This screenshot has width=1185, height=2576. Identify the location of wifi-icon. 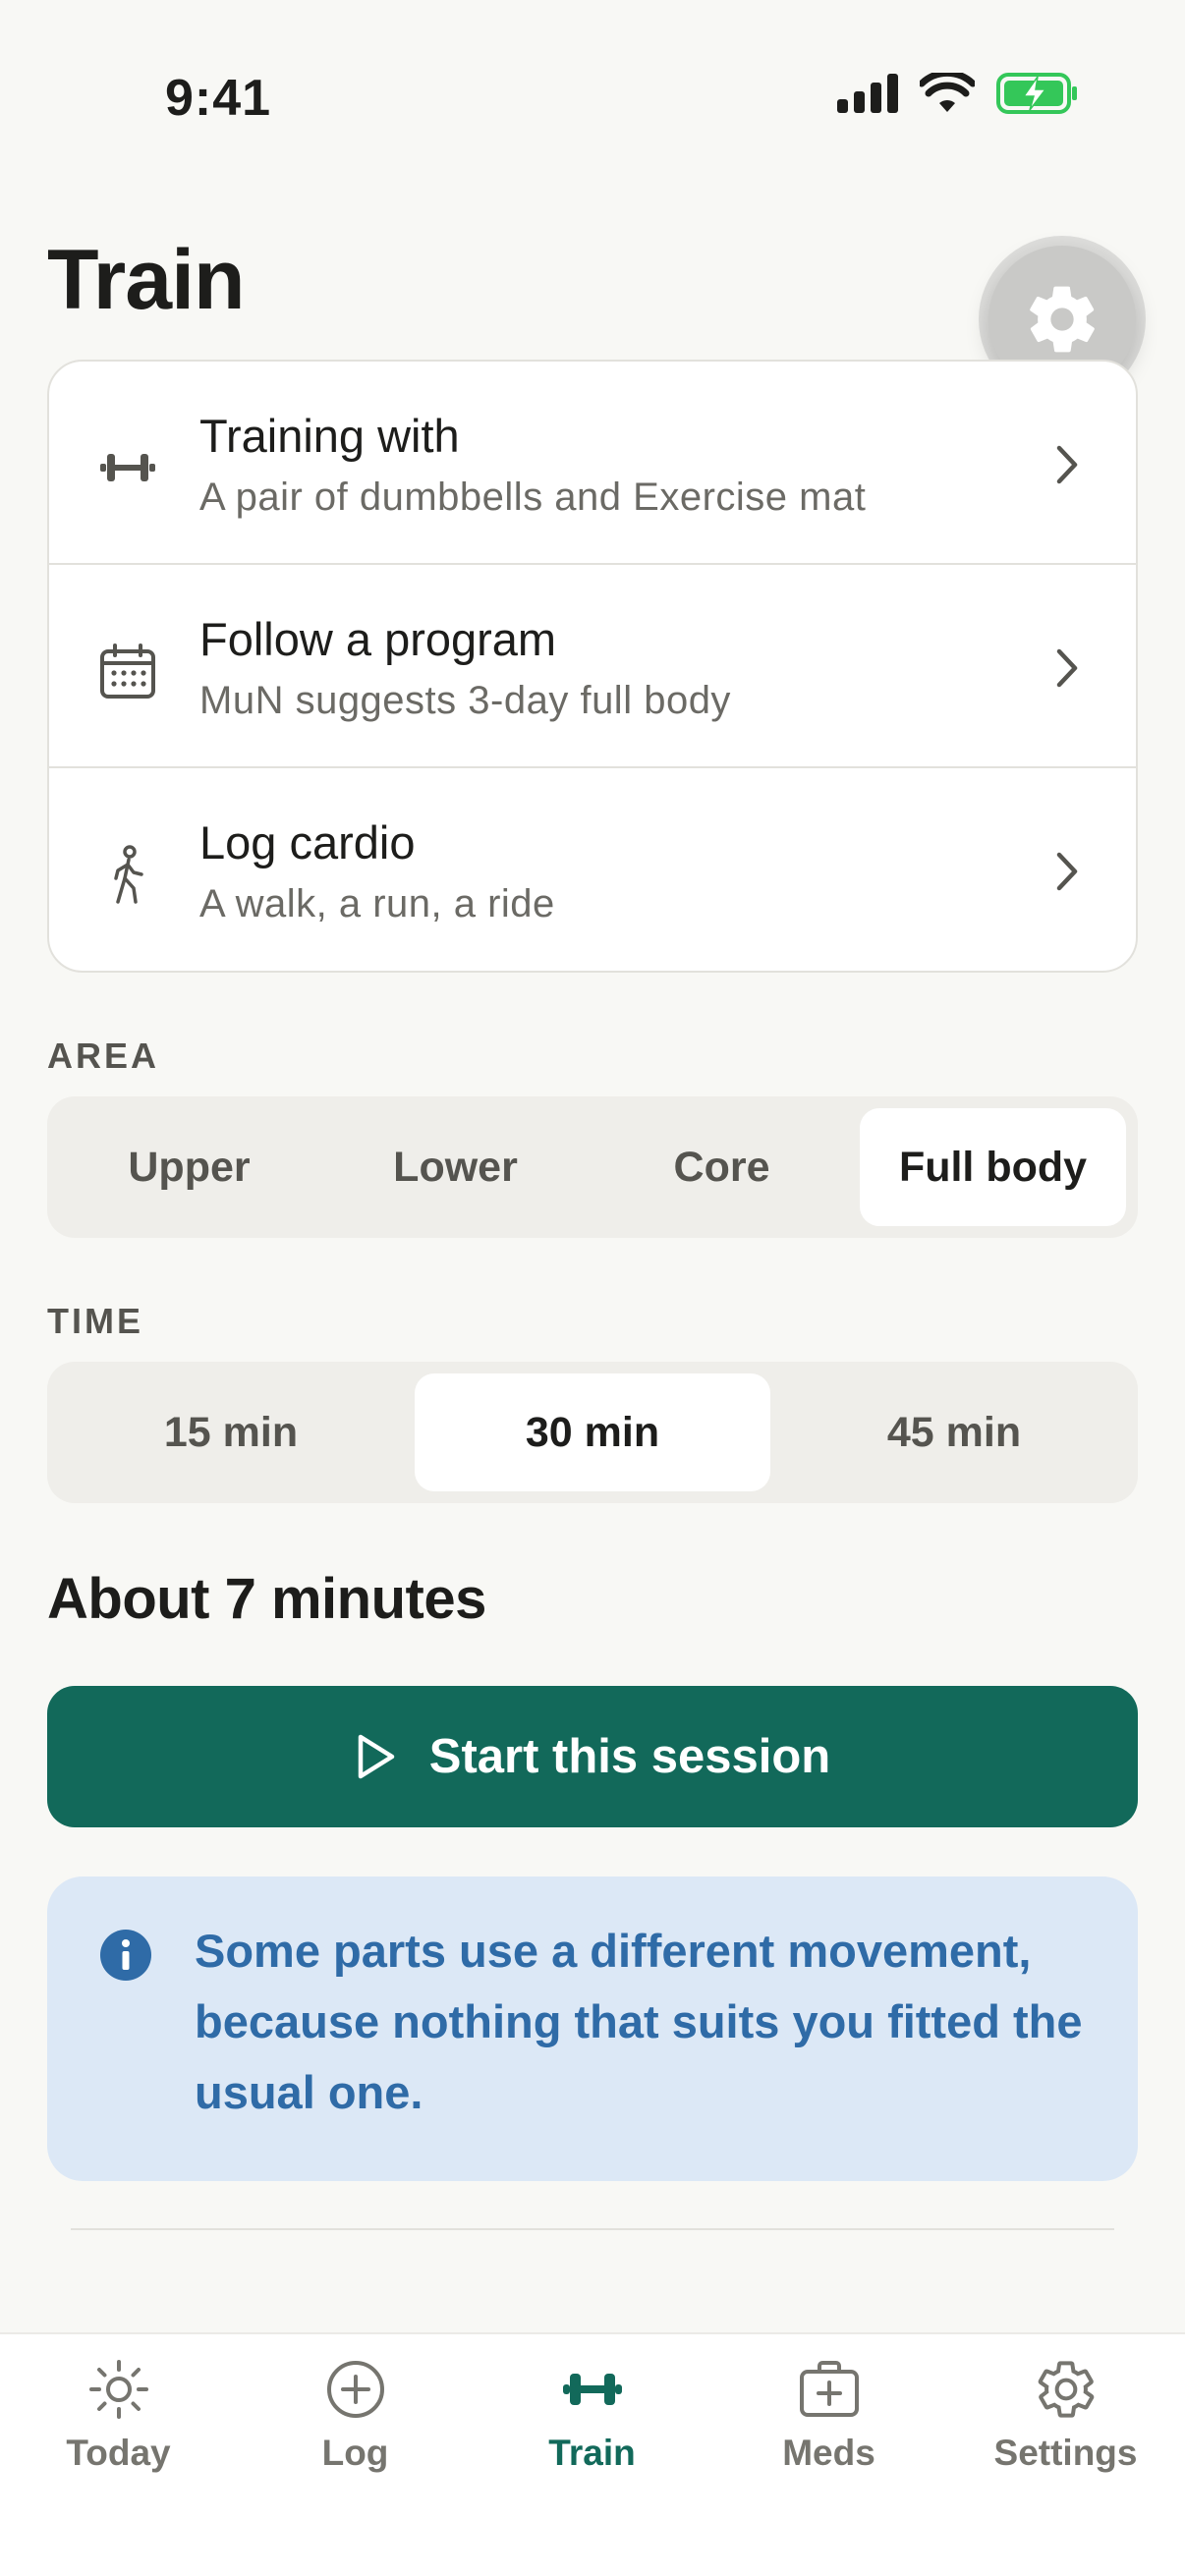
(948, 92).